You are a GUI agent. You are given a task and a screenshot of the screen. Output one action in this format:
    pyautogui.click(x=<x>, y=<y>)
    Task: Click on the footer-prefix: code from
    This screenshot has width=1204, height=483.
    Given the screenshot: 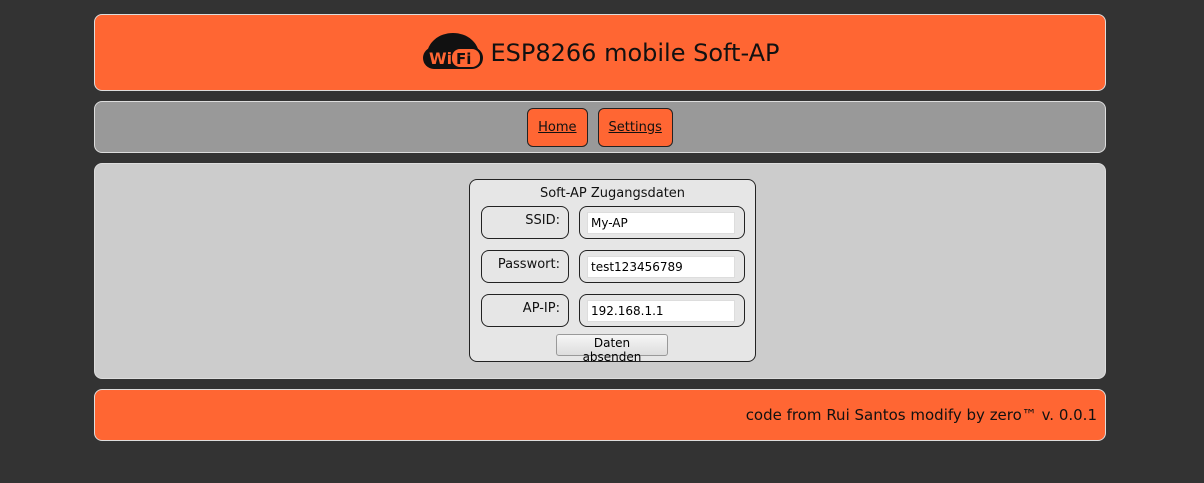 What is the action you would take?
    pyautogui.click(x=786, y=415)
    